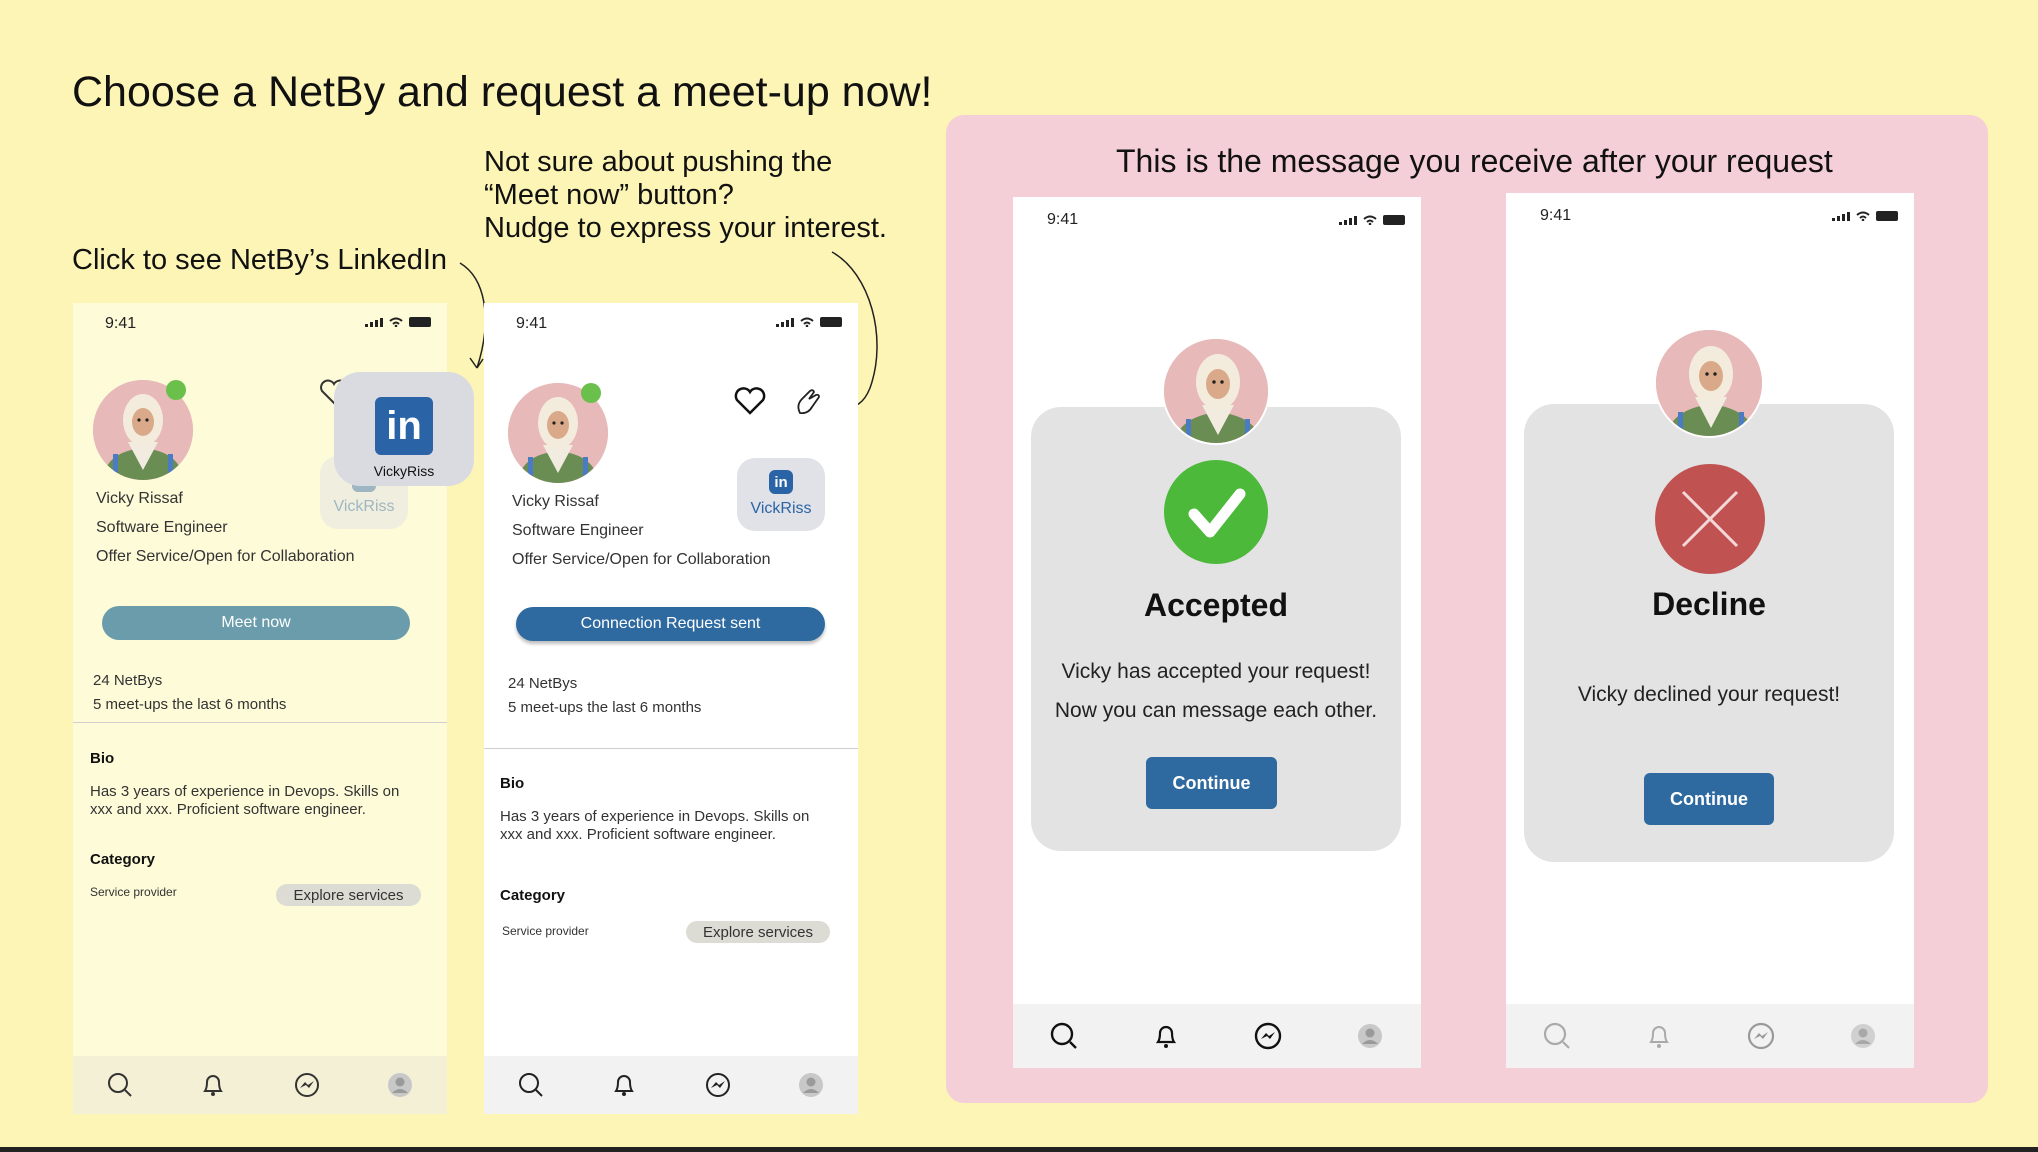 This screenshot has width=2038, height=1152. What do you see at coordinates (1709, 694) in the screenshot?
I see `declined-message: Vicky declined your request!` at bounding box center [1709, 694].